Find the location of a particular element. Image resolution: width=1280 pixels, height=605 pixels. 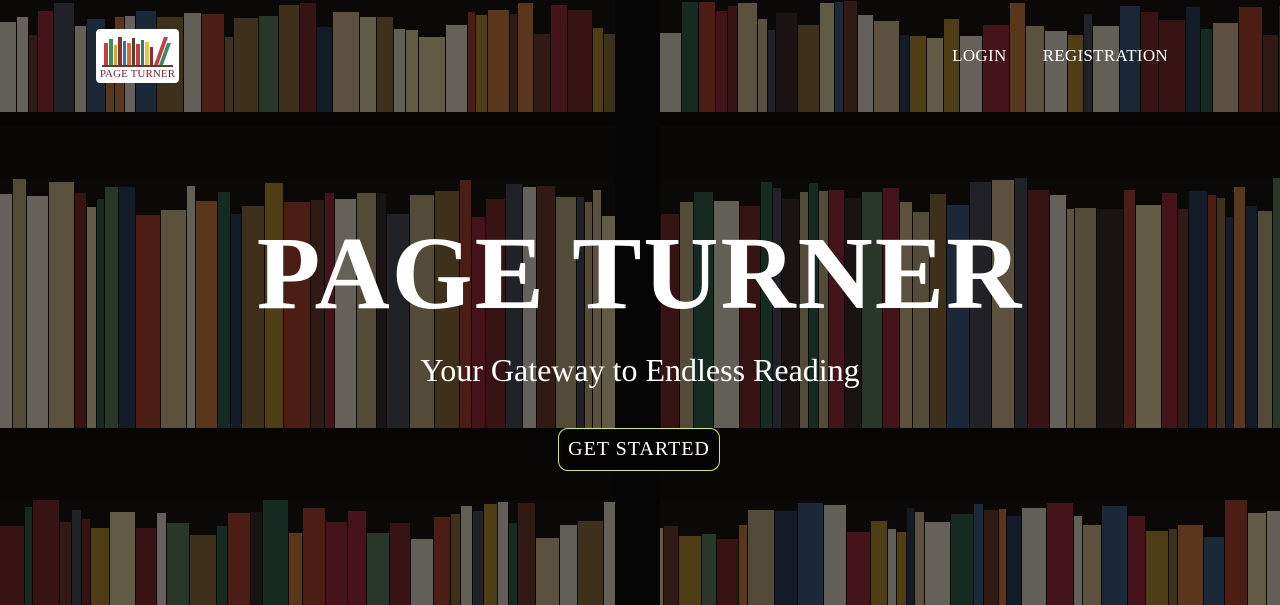

logo: PAGE TURNER is located at coordinates (137, 56).